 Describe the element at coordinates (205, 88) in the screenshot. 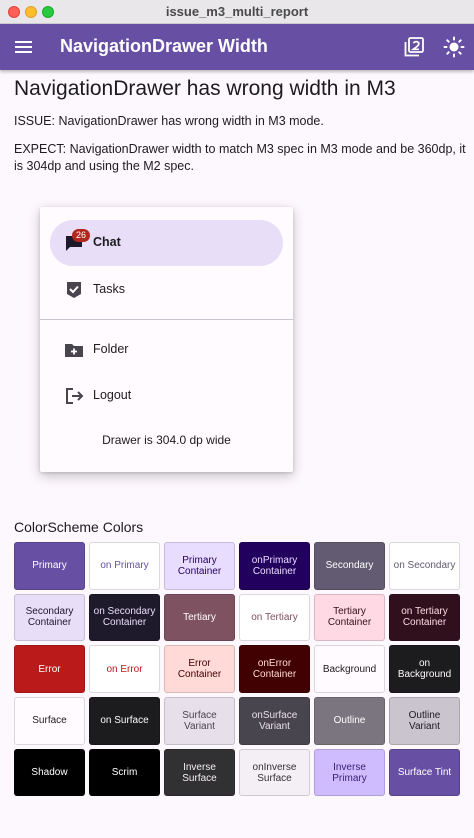

I see `page-heading: NavigationDrawer has wrong width in M3` at that location.